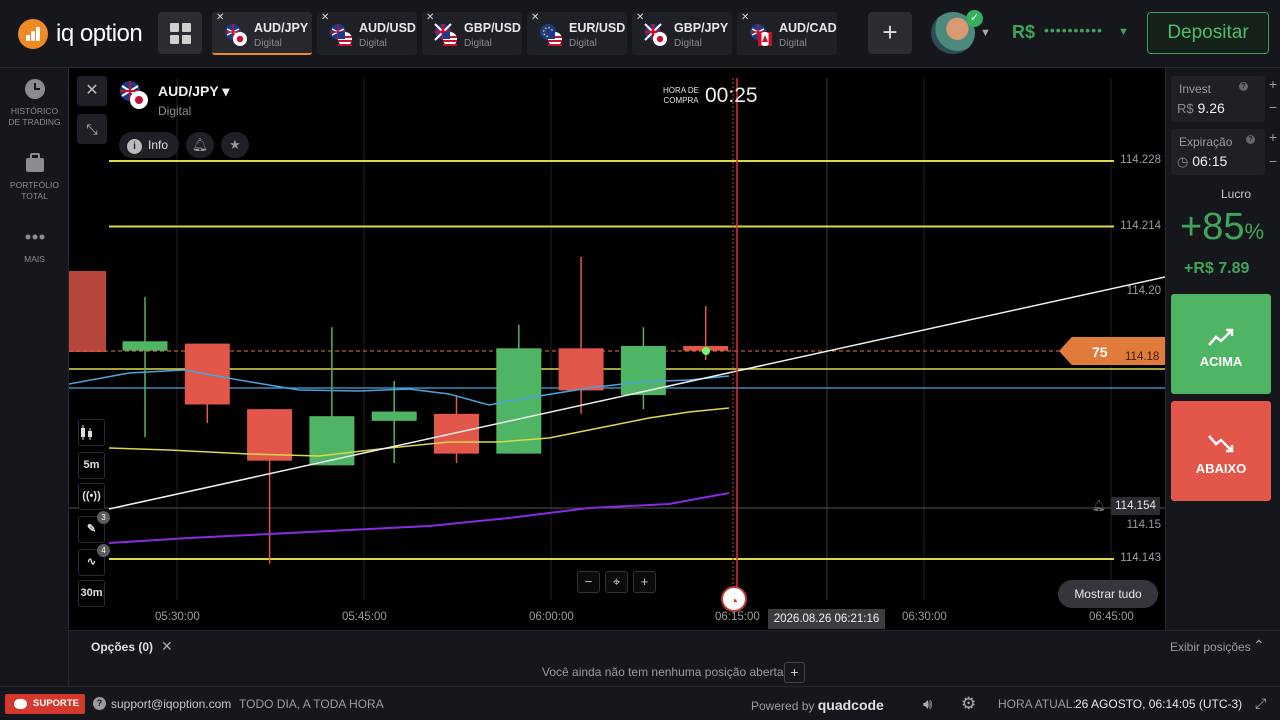 The height and width of the screenshot is (720, 1280). Describe the element at coordinates (737, 617) in the screenshot. I see `time-axis-label: 06:15:00` at that location.